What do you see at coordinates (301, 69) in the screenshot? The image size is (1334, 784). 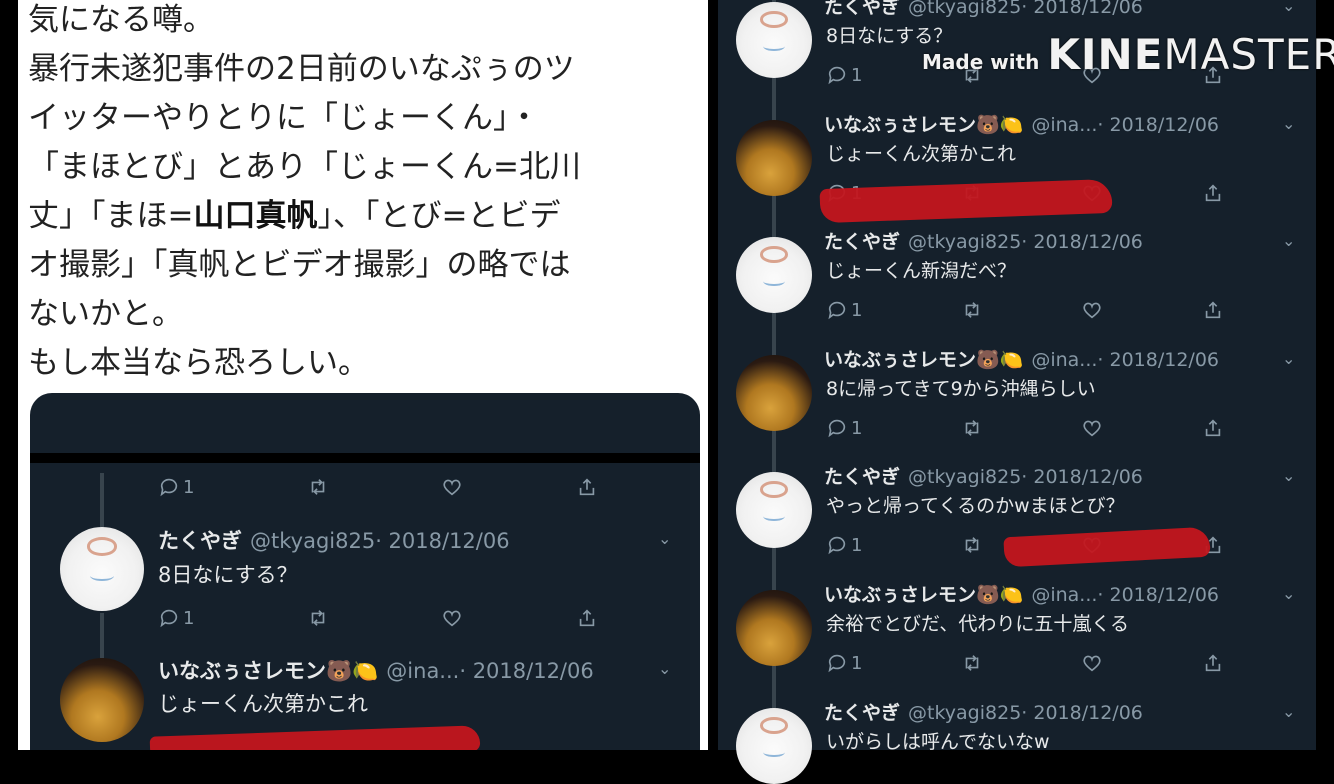 I see `tweet-line: 暴行未遂犯事件の2日前のいなぷぅのツ` at bounding box center [301, 69].